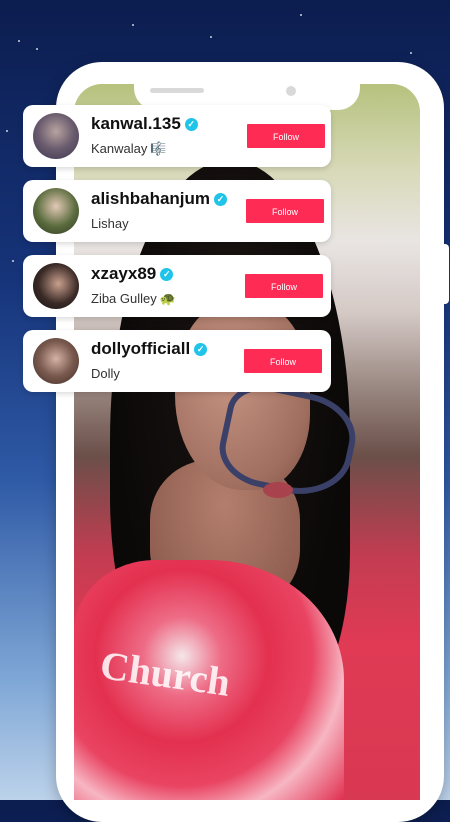 The width and height of the screenshot is (450, 822). I want to click on photo-lips, so click(278, 490).